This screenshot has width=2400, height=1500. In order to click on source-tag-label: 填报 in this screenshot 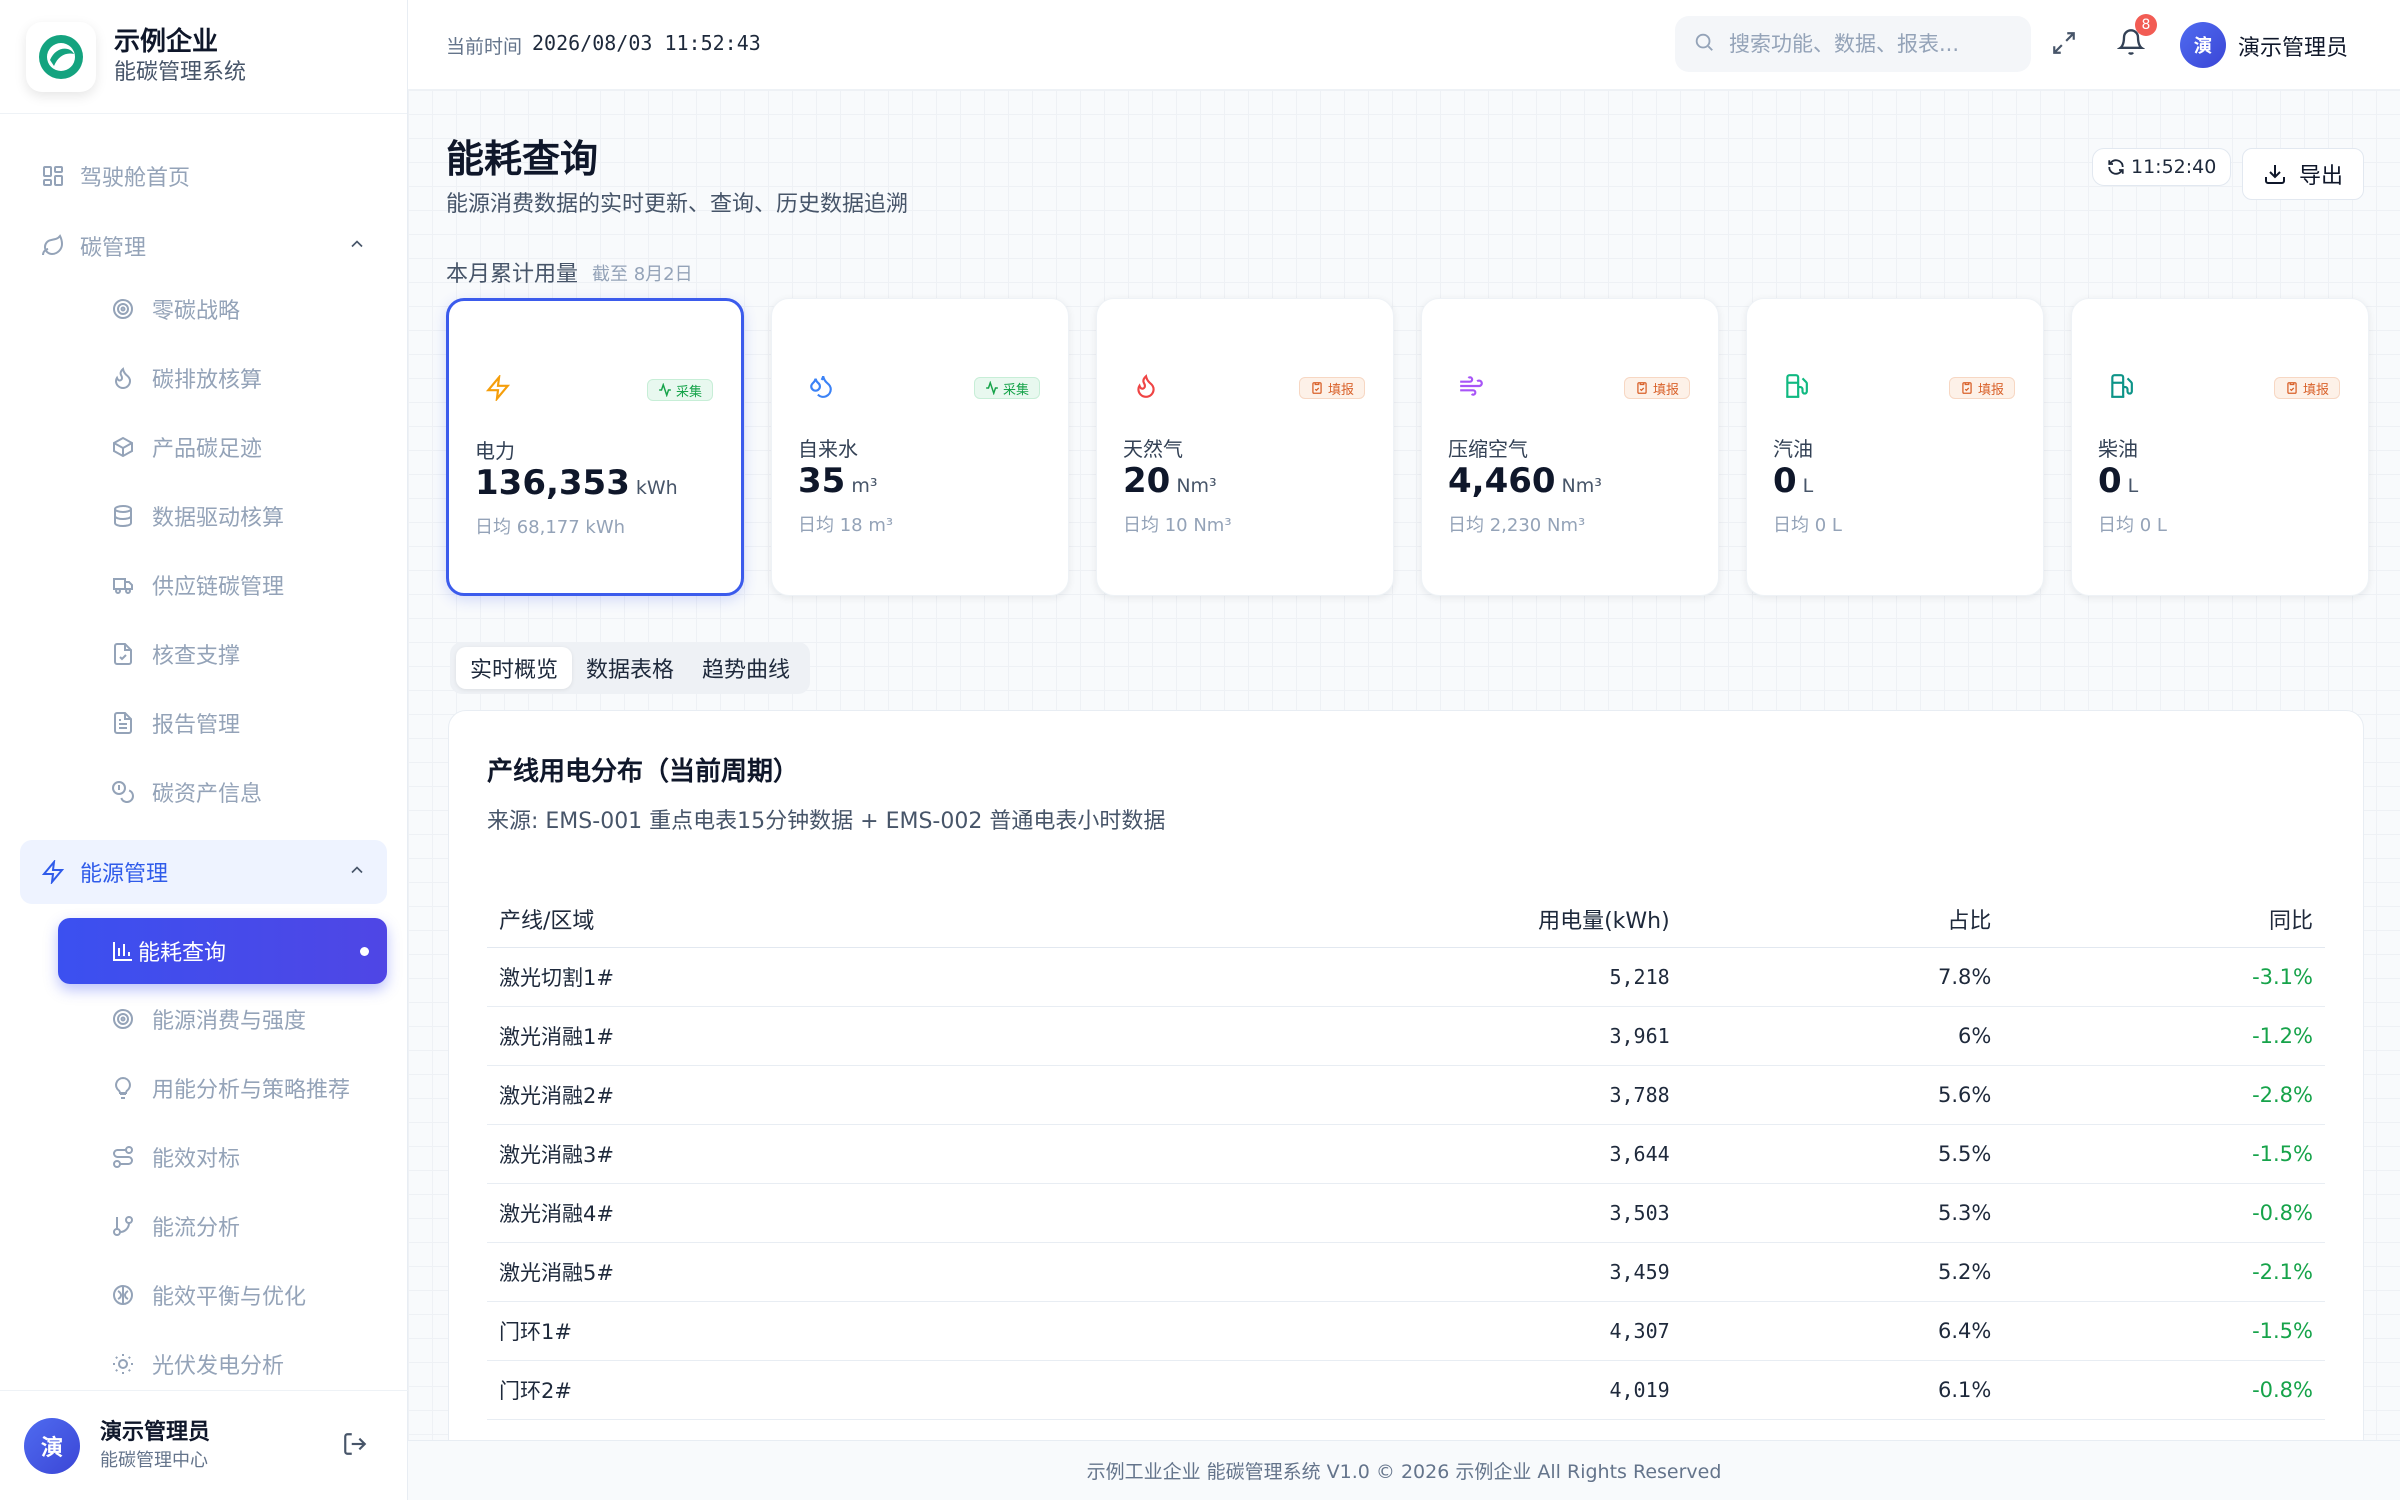, I will do `click(1990, 390)`.